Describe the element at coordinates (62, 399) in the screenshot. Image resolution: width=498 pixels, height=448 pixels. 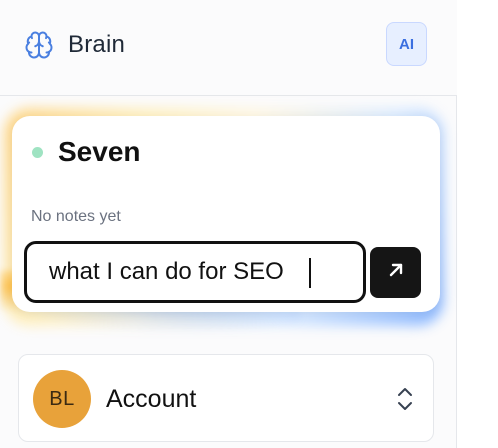
I see `avatar: BL` at that location.